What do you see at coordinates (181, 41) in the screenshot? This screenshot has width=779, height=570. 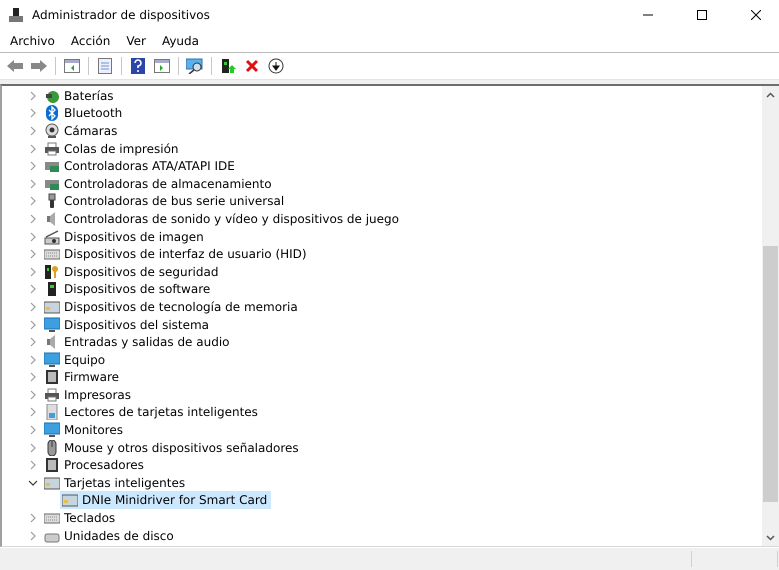 I see `menu-item: Ayuda` at bounding box center [181, 41].